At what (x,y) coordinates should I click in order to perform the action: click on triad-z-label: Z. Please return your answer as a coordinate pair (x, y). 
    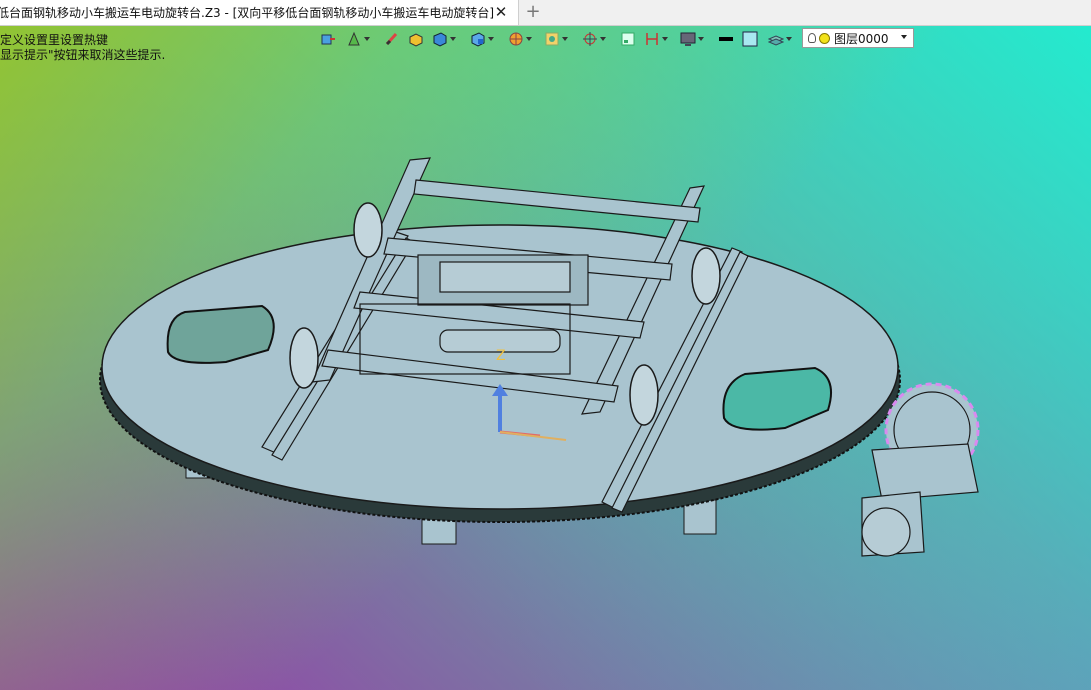
    Looking at the image, I should click on (501, 356).